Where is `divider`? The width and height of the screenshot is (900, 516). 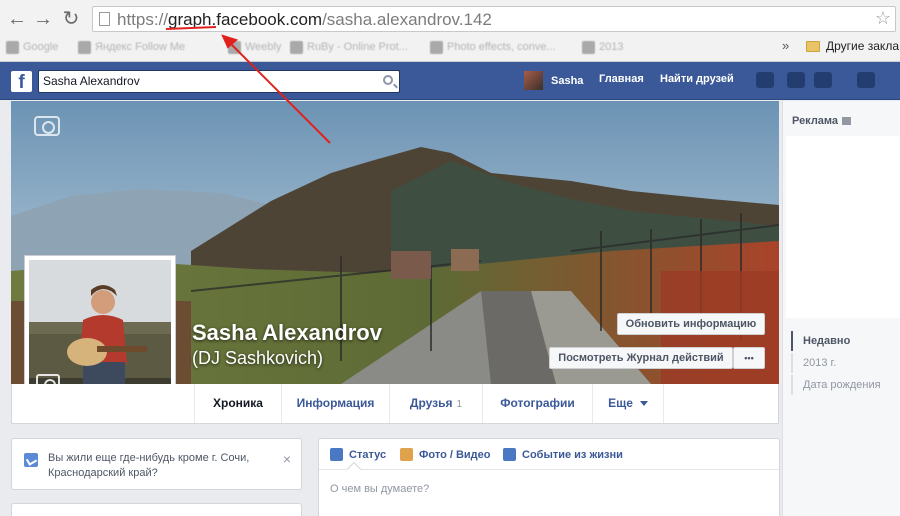 divider is located at coordinates (549, 469).